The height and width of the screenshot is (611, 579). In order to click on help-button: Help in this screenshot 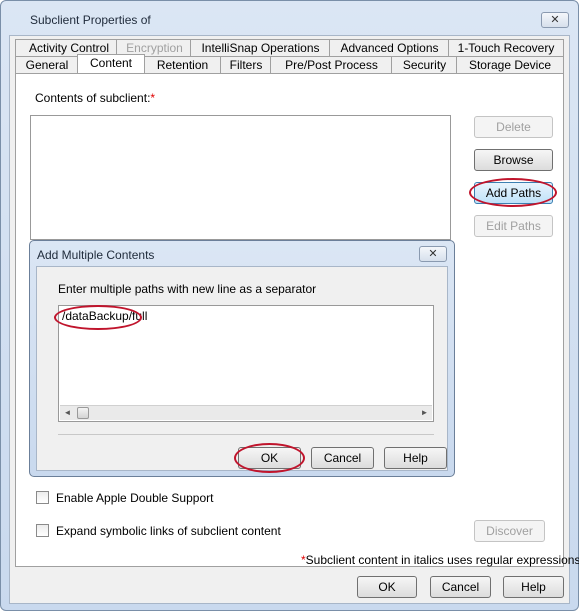, I will do `click(533, 587)`.